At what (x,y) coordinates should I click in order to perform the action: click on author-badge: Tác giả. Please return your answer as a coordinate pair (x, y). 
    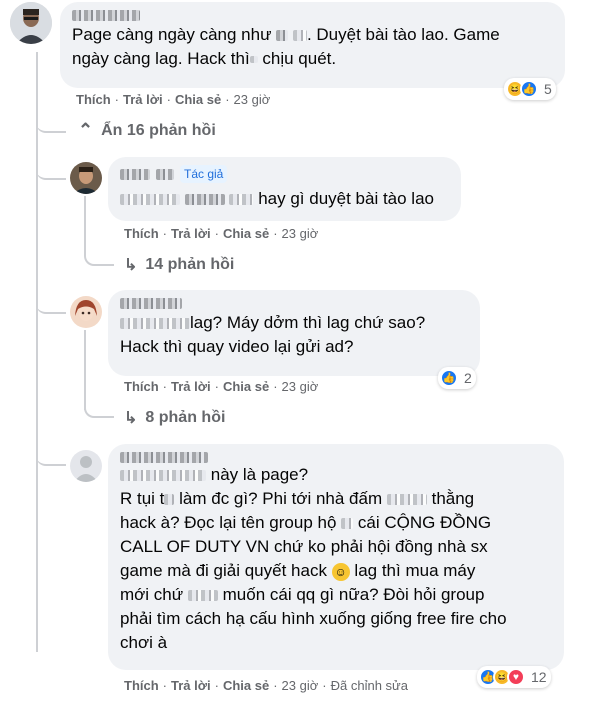
    Looking at the image, I should click on (204, 174).